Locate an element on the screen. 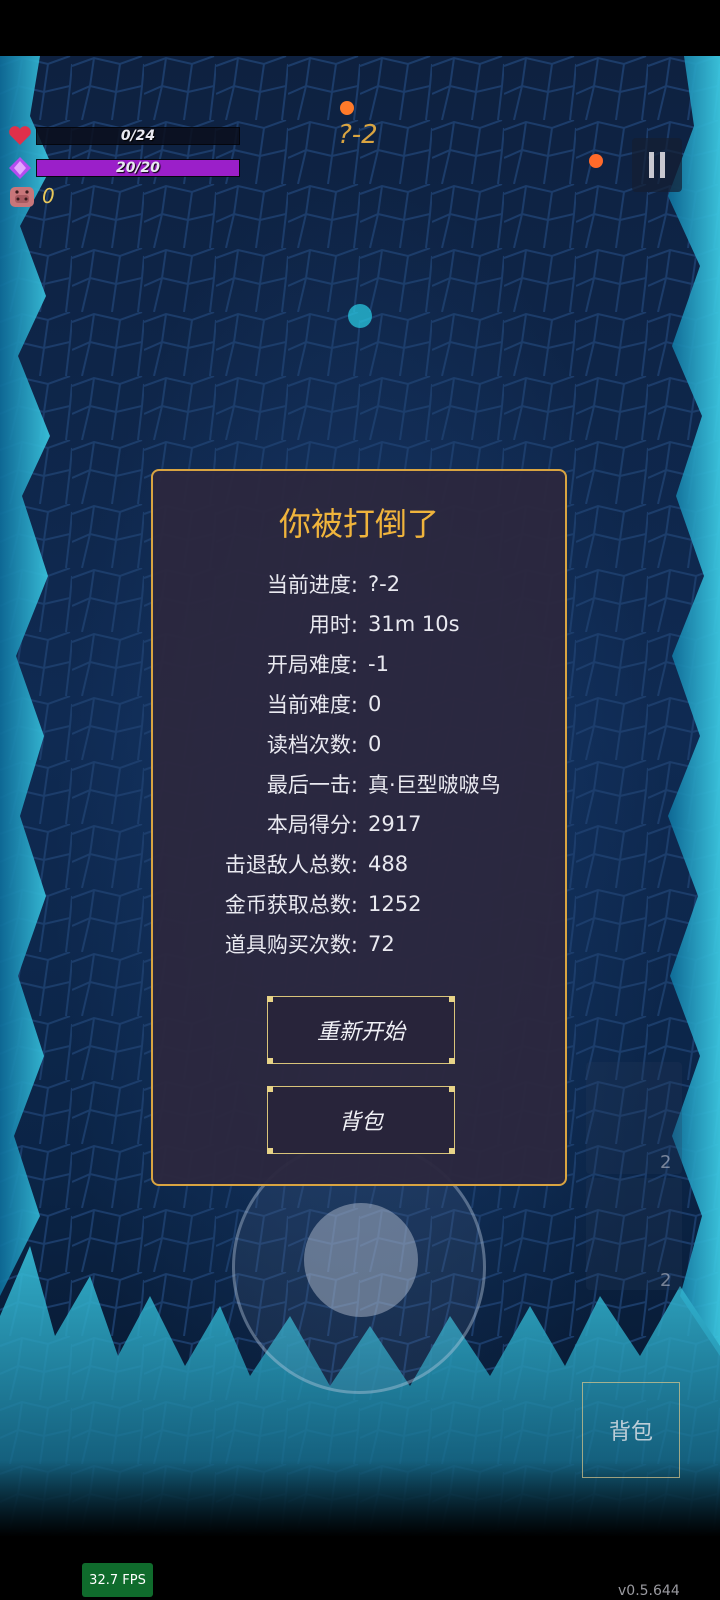 Image resolution: width=720 pixels, height=1600 pixels. stat-label: 本局得分: is located at coordinates (312, 825).